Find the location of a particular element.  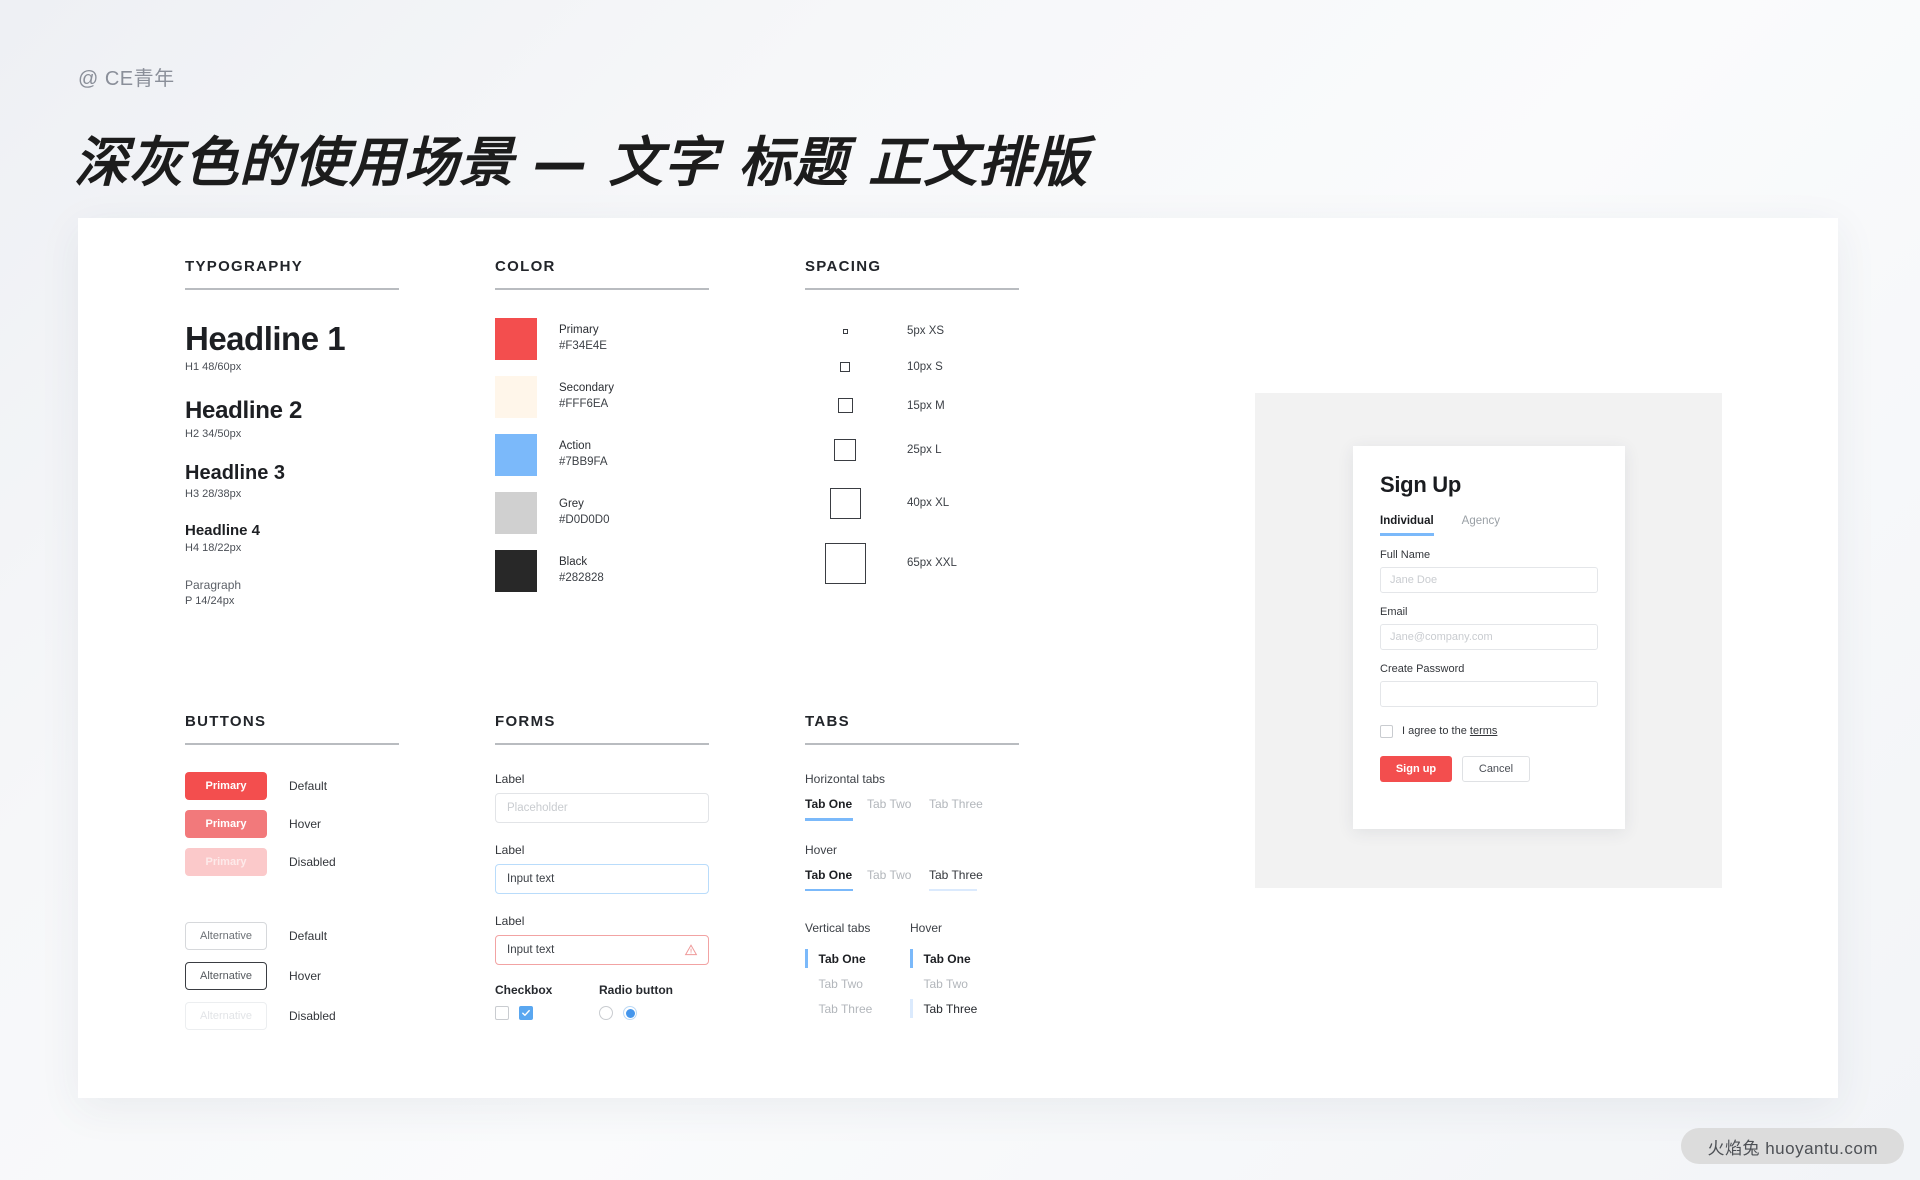

vtab-one-hover-state: Tab One is located at coordinates (962, 958).